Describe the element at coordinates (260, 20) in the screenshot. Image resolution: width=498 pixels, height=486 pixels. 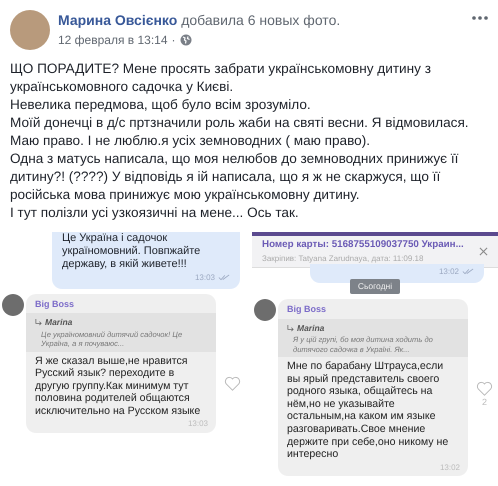
I see `post-action-text: добавила 6 новых фото.` at that location.